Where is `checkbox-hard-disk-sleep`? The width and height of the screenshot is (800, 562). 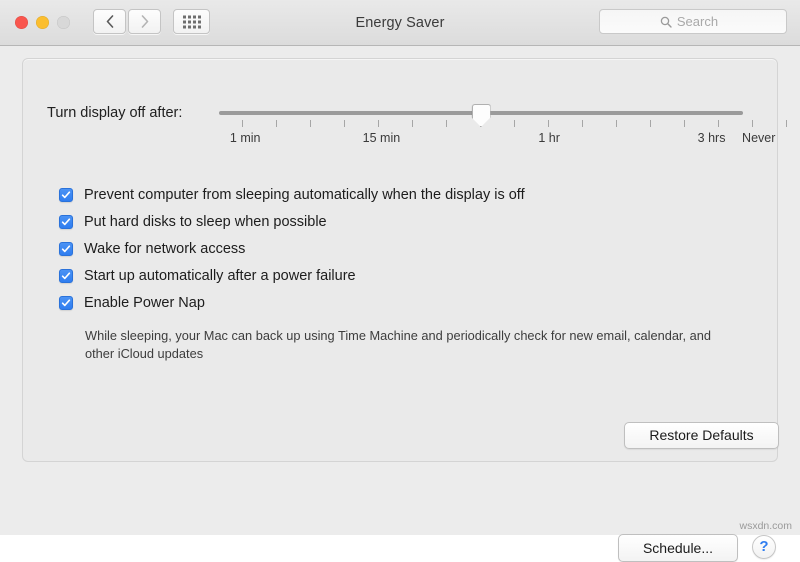
checkbox-hard-disk-sleep is located at coordinates (66, 221).